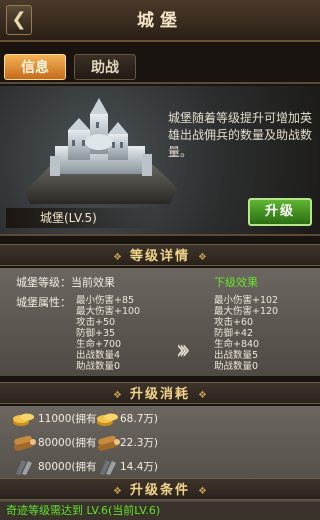 This screenshot has height=520, width=320. I want to click on castle-level-label: 城堡(LV.5), so click(81, 218).